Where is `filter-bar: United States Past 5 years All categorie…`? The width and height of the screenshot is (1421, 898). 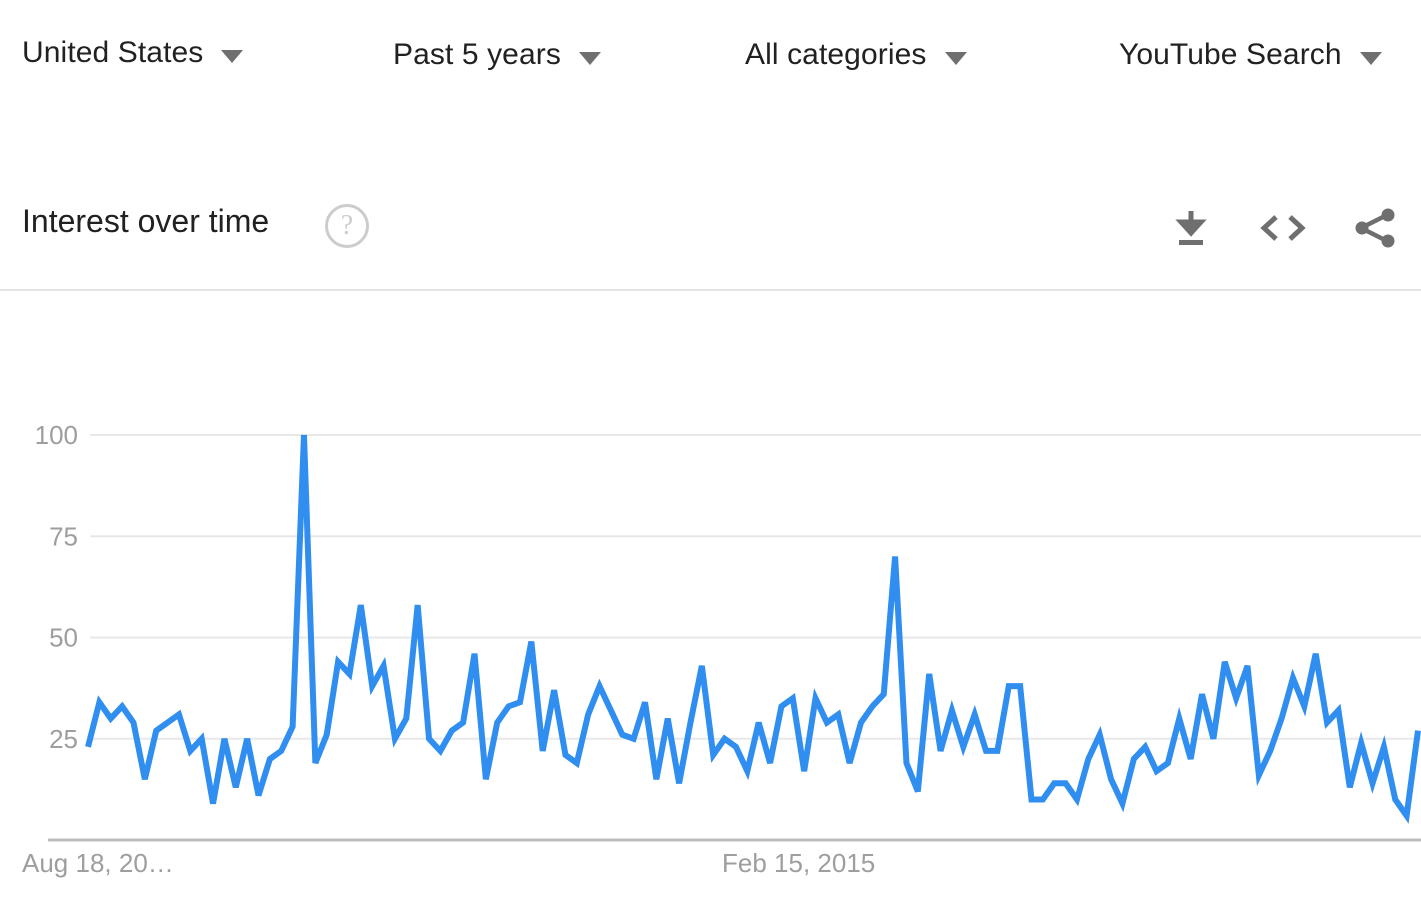
filter-bar: United States Past 5 years All categorie… is located at coordinates (710, 45).